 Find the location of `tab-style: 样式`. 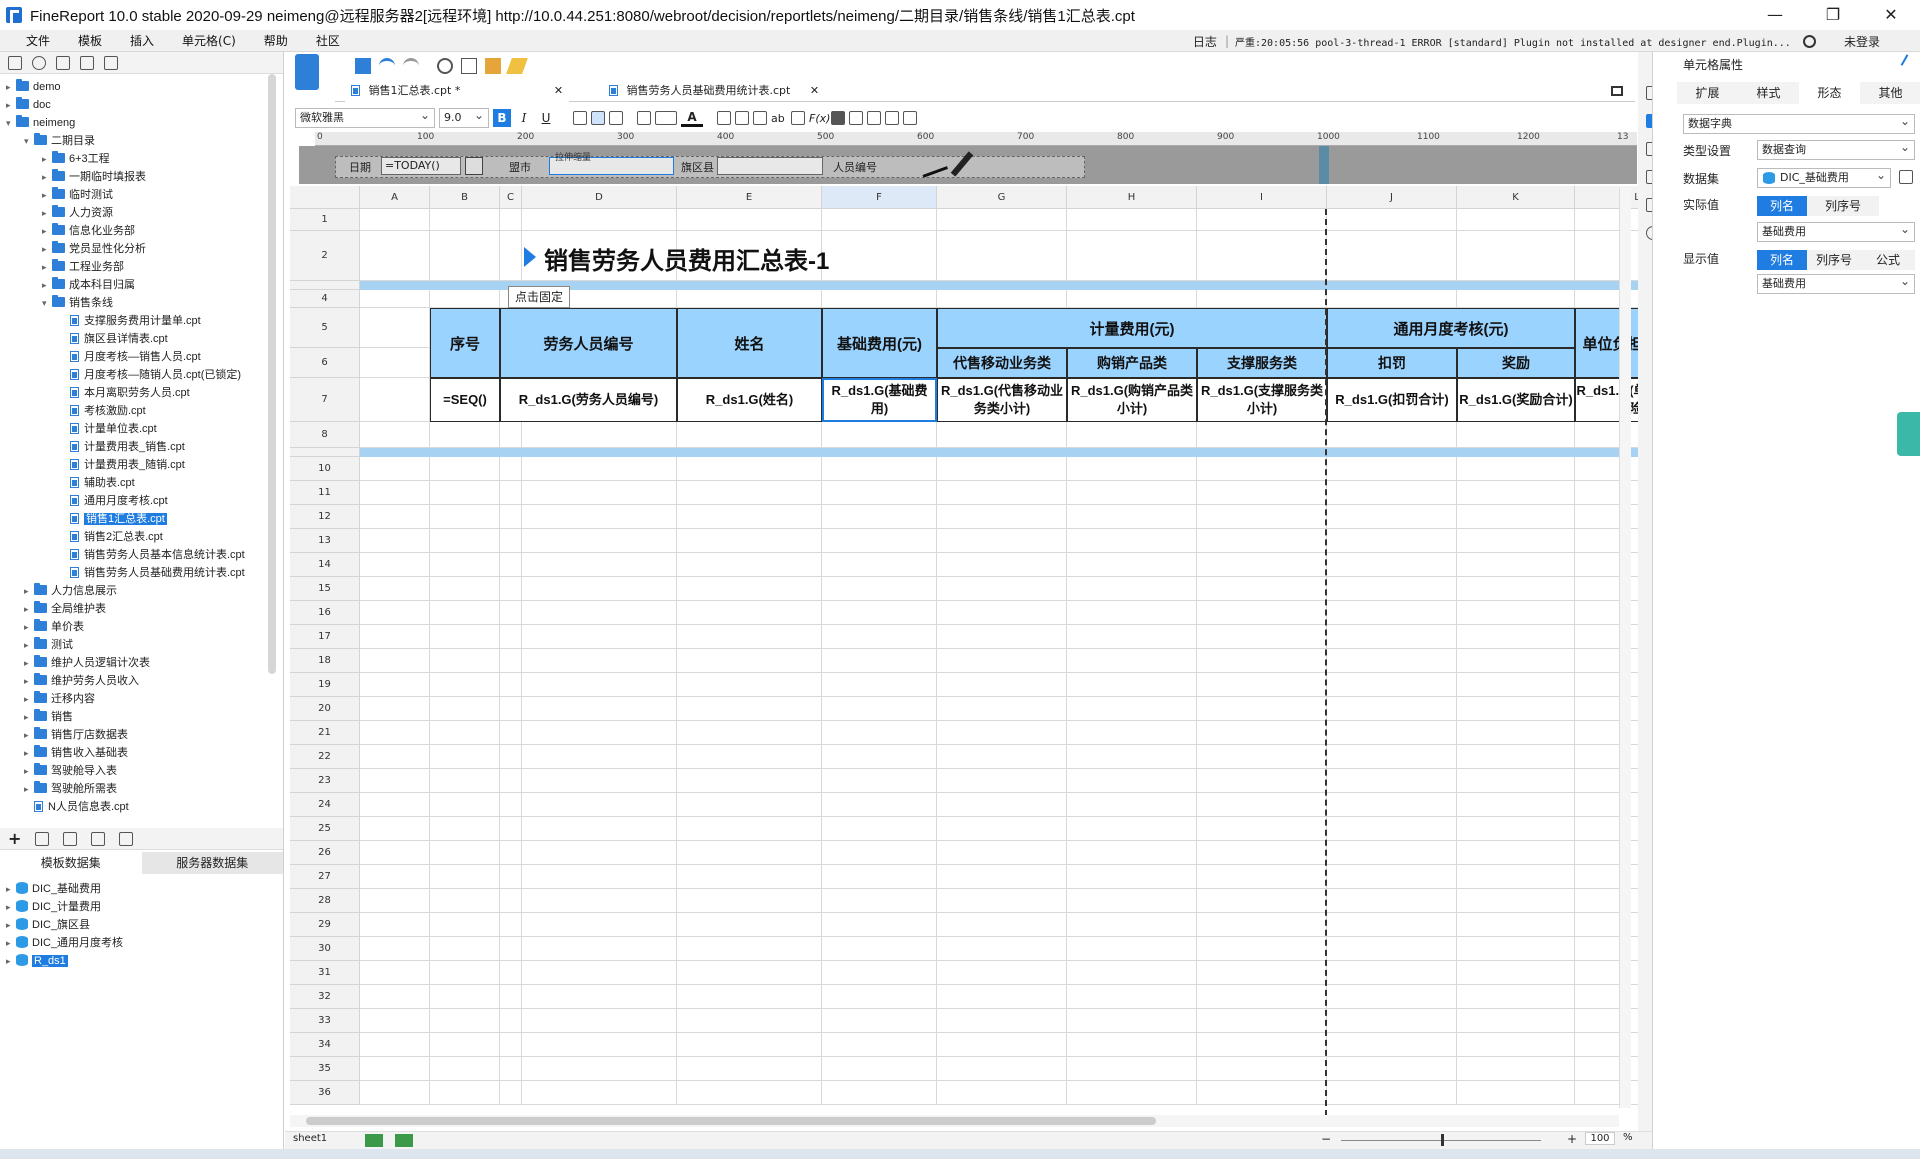

tab-style: 样式 is located at coordinates (1768, 93).